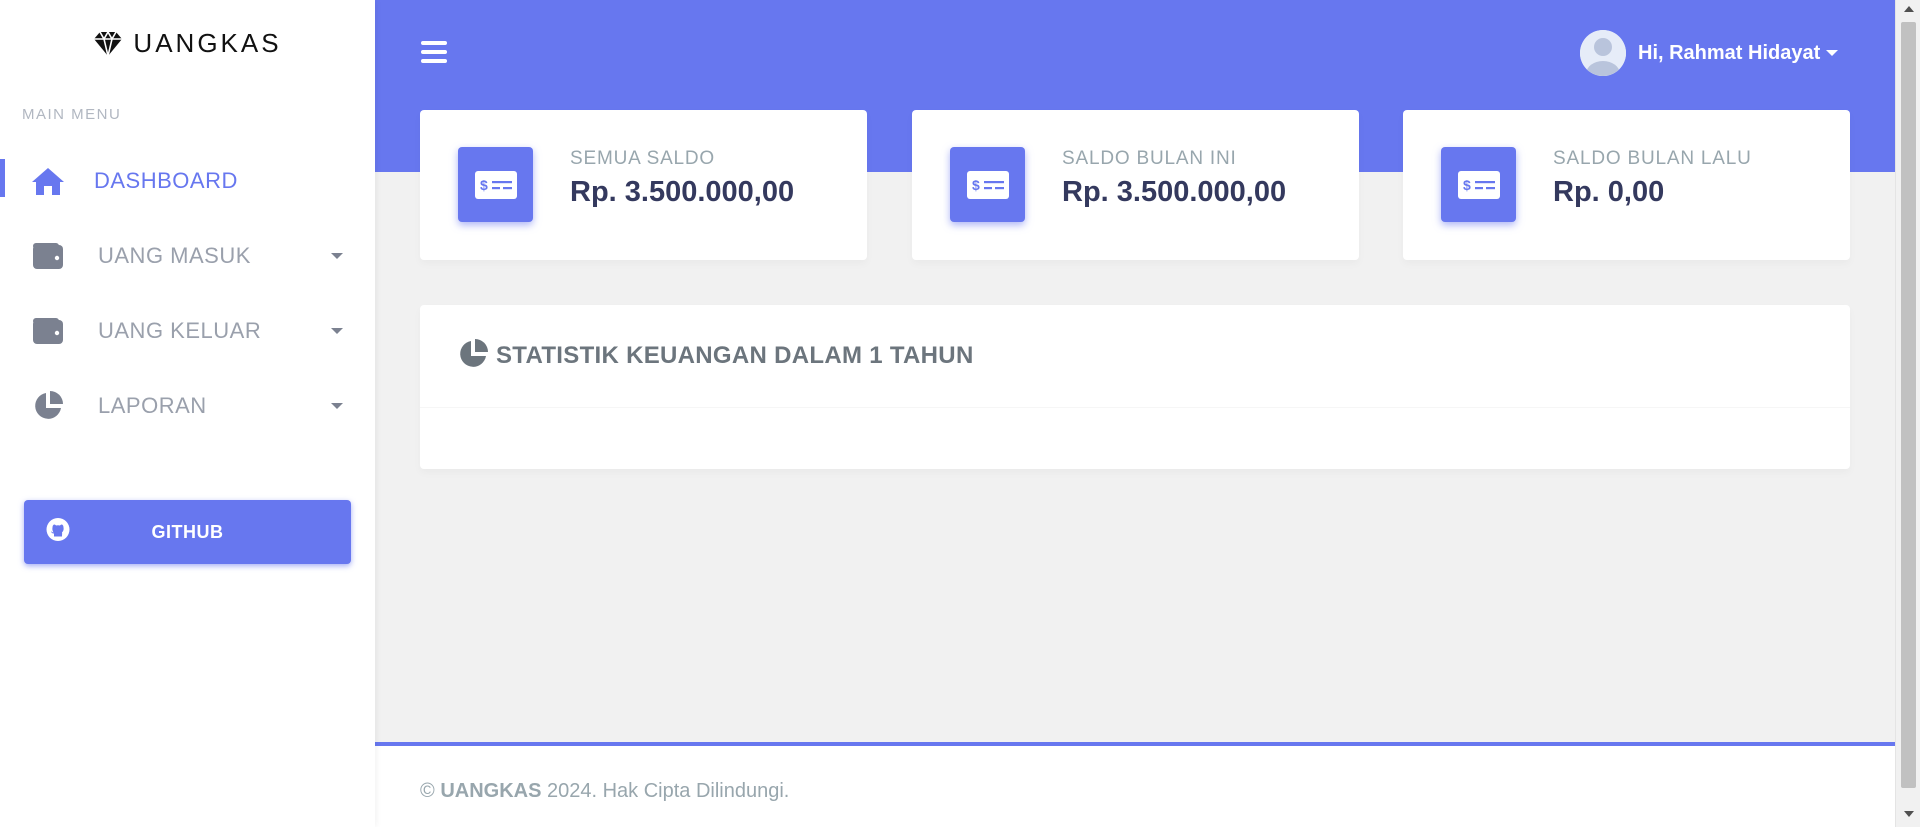 The image size is (1920, 827). Describe the element at coordinates (166, 180) in the screenshot. I see `sidebar-item-label: DASHBOARD` at that location.